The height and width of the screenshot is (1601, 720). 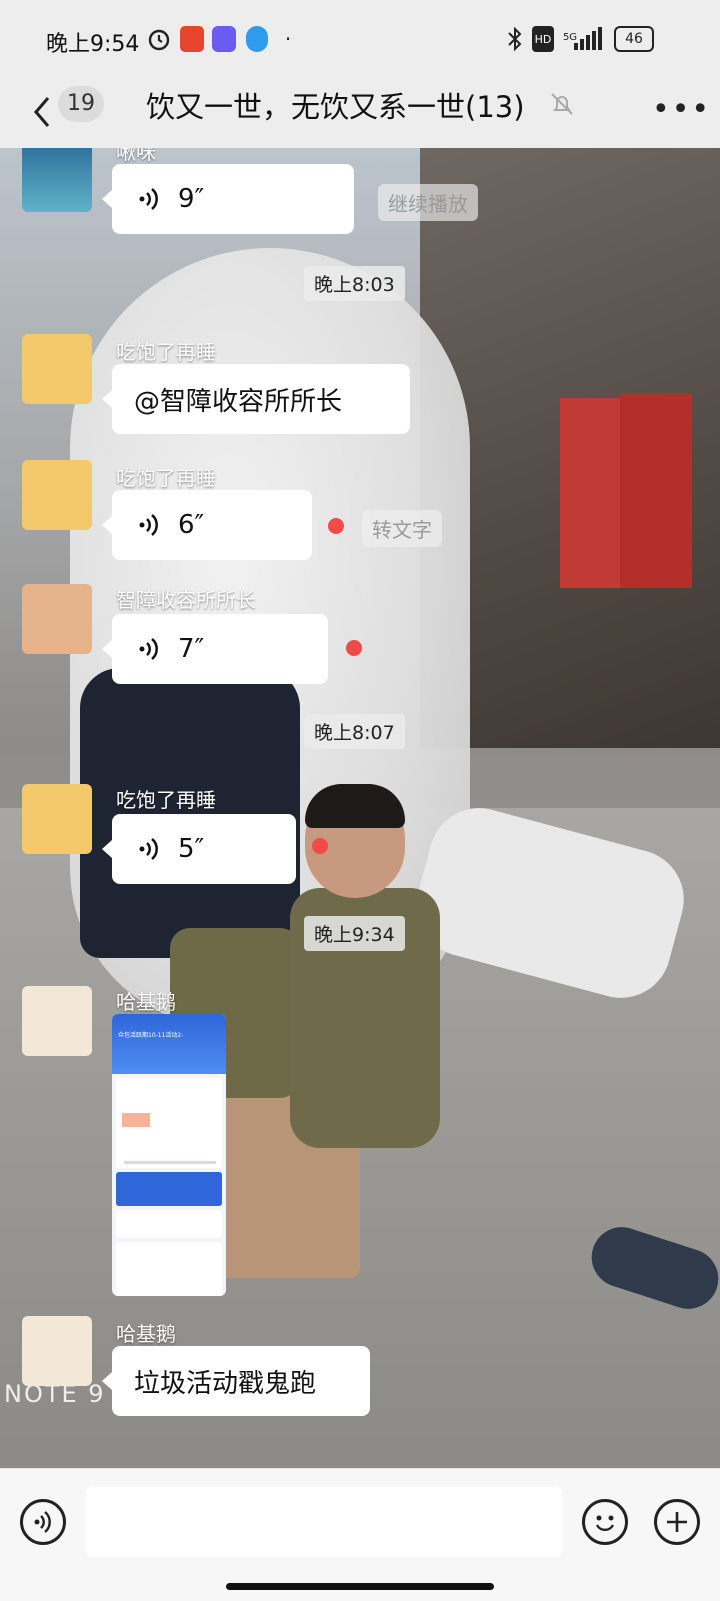 What do you see at coordinates (354, 731) in the screenshot?
I see `timestamp: 晚上8:07` at bounding box center [354, 731].